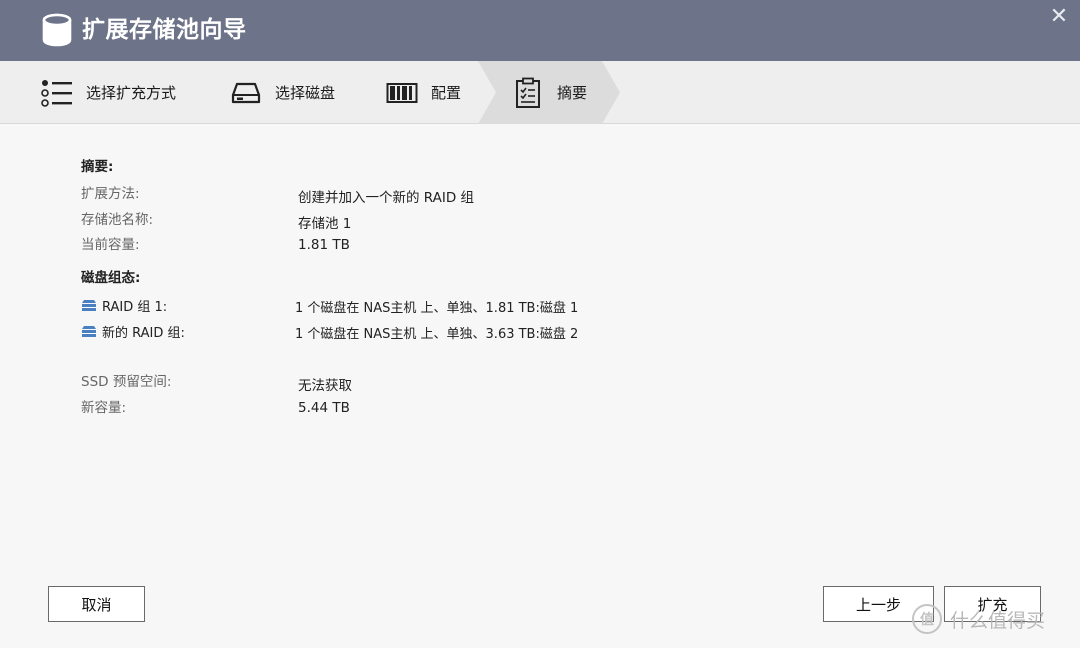 This screenshot has height=648, width=1080. I want to click on database-icon, so click(57, 30).